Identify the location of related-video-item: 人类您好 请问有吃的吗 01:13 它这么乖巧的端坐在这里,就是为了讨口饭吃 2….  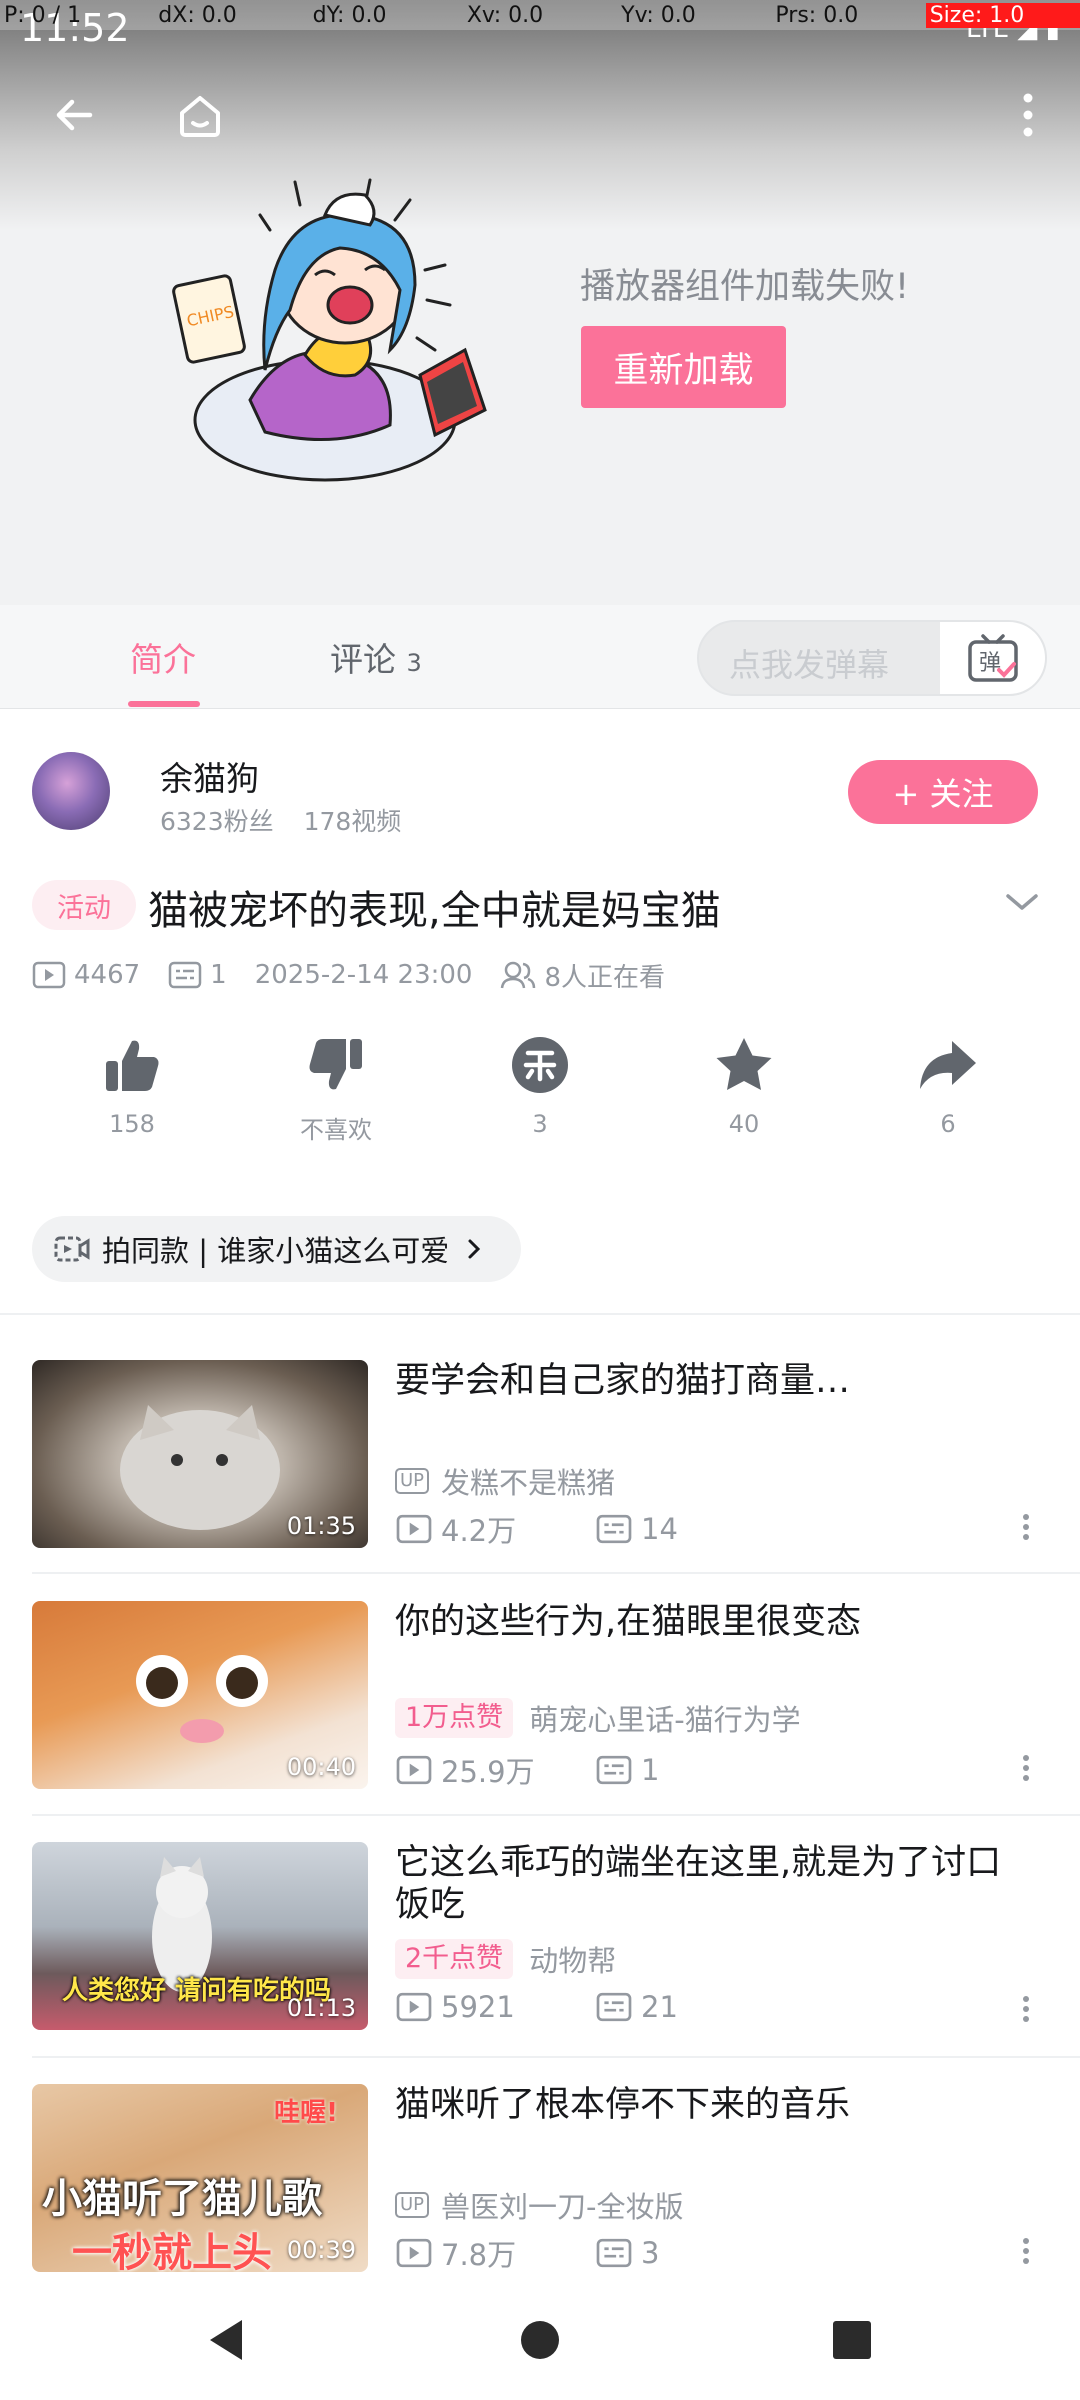
(540, 1962).